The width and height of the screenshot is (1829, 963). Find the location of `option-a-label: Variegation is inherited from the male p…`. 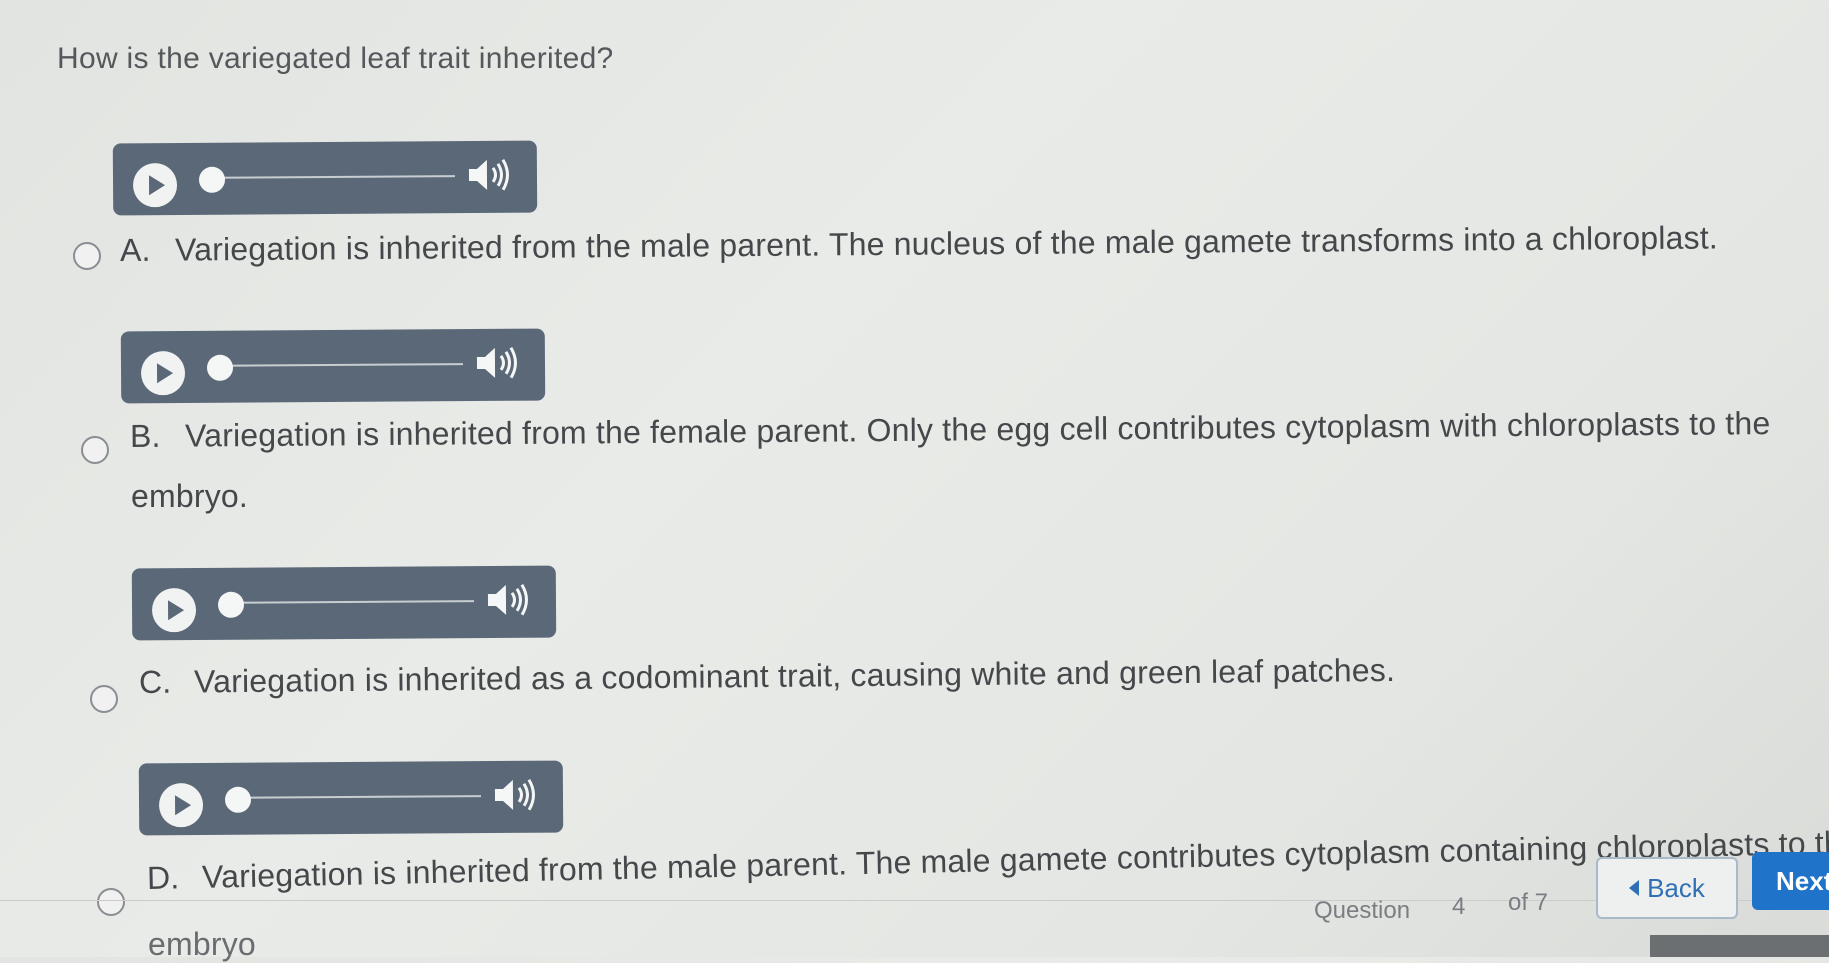

option-a-label: Variegation is inherited from the male p… is located at coordinates (946, 243).